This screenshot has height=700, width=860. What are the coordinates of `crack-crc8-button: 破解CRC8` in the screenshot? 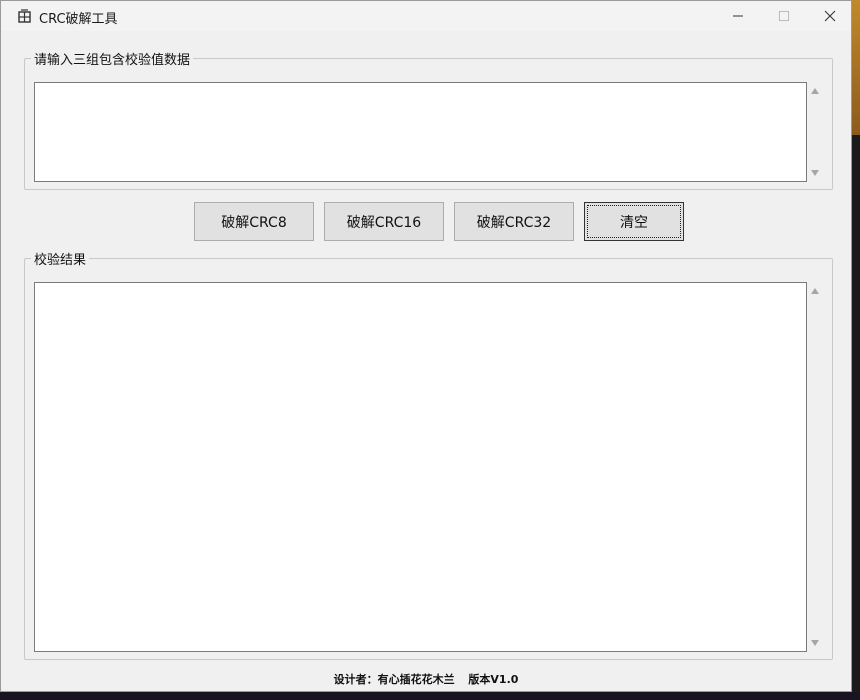 It's located at (254, 221).